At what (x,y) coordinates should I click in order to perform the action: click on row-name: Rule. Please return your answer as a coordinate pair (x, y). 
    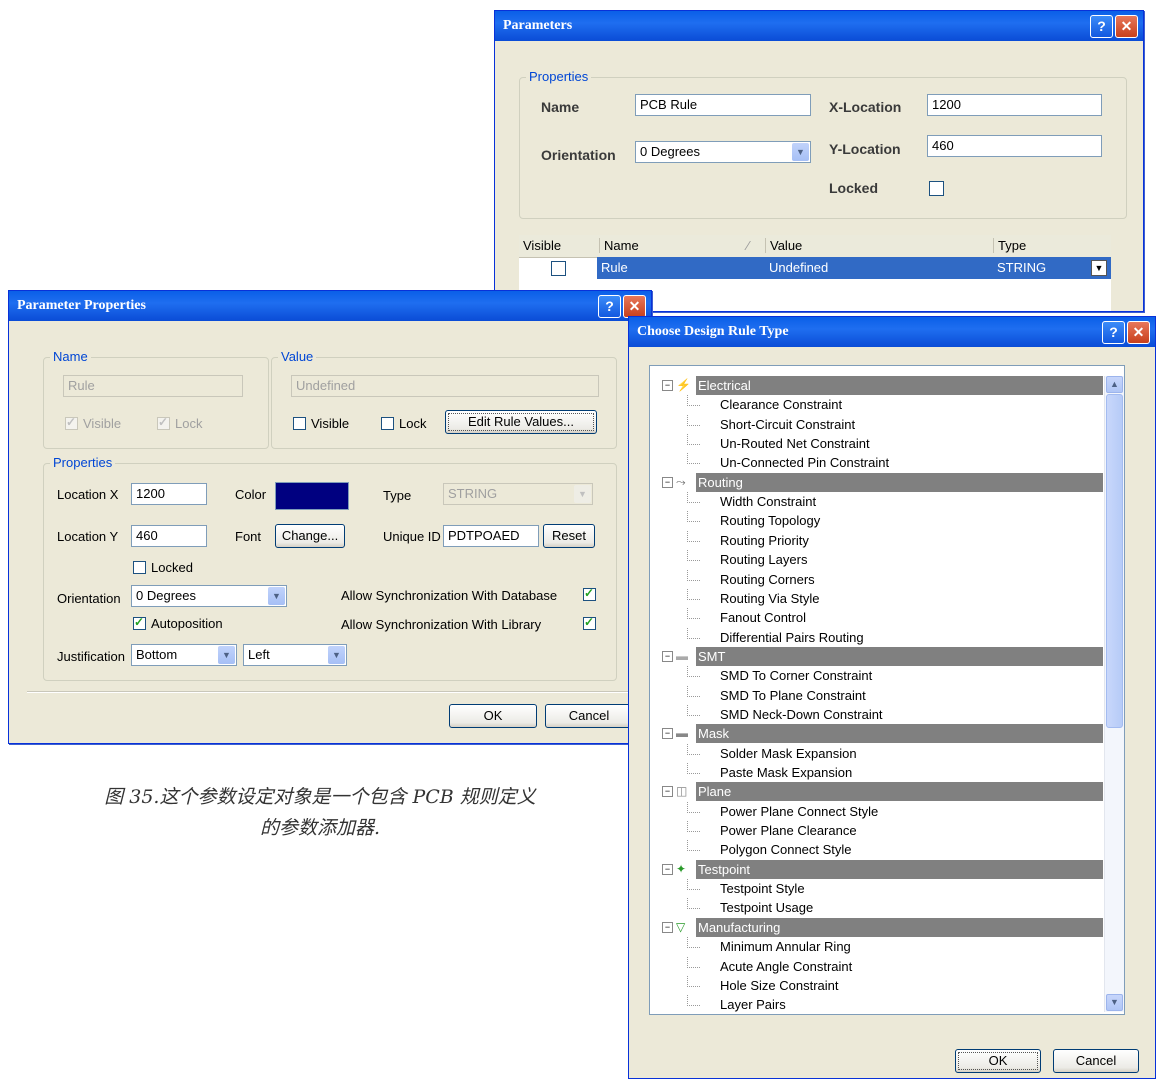
    Looking at the image, I should click on (614, 267).